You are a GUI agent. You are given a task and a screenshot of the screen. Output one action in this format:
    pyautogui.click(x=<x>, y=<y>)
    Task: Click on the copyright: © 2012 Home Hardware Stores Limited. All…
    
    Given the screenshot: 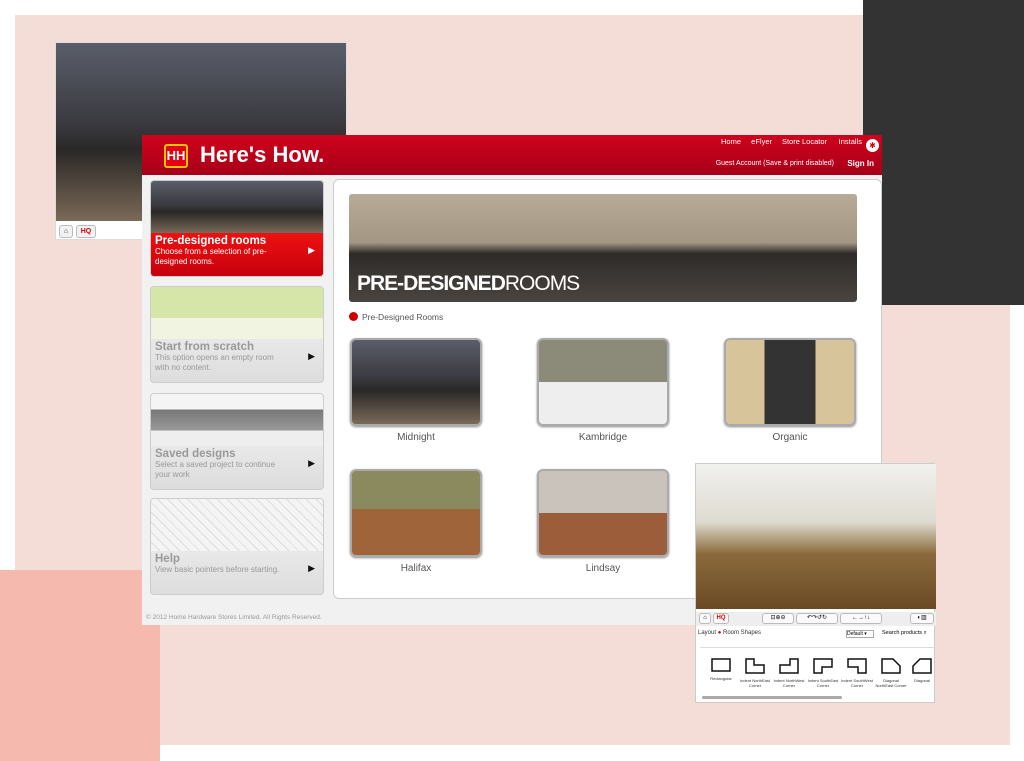 What is the action you would take?
    pyautogui.click(x=234, y=617)
    